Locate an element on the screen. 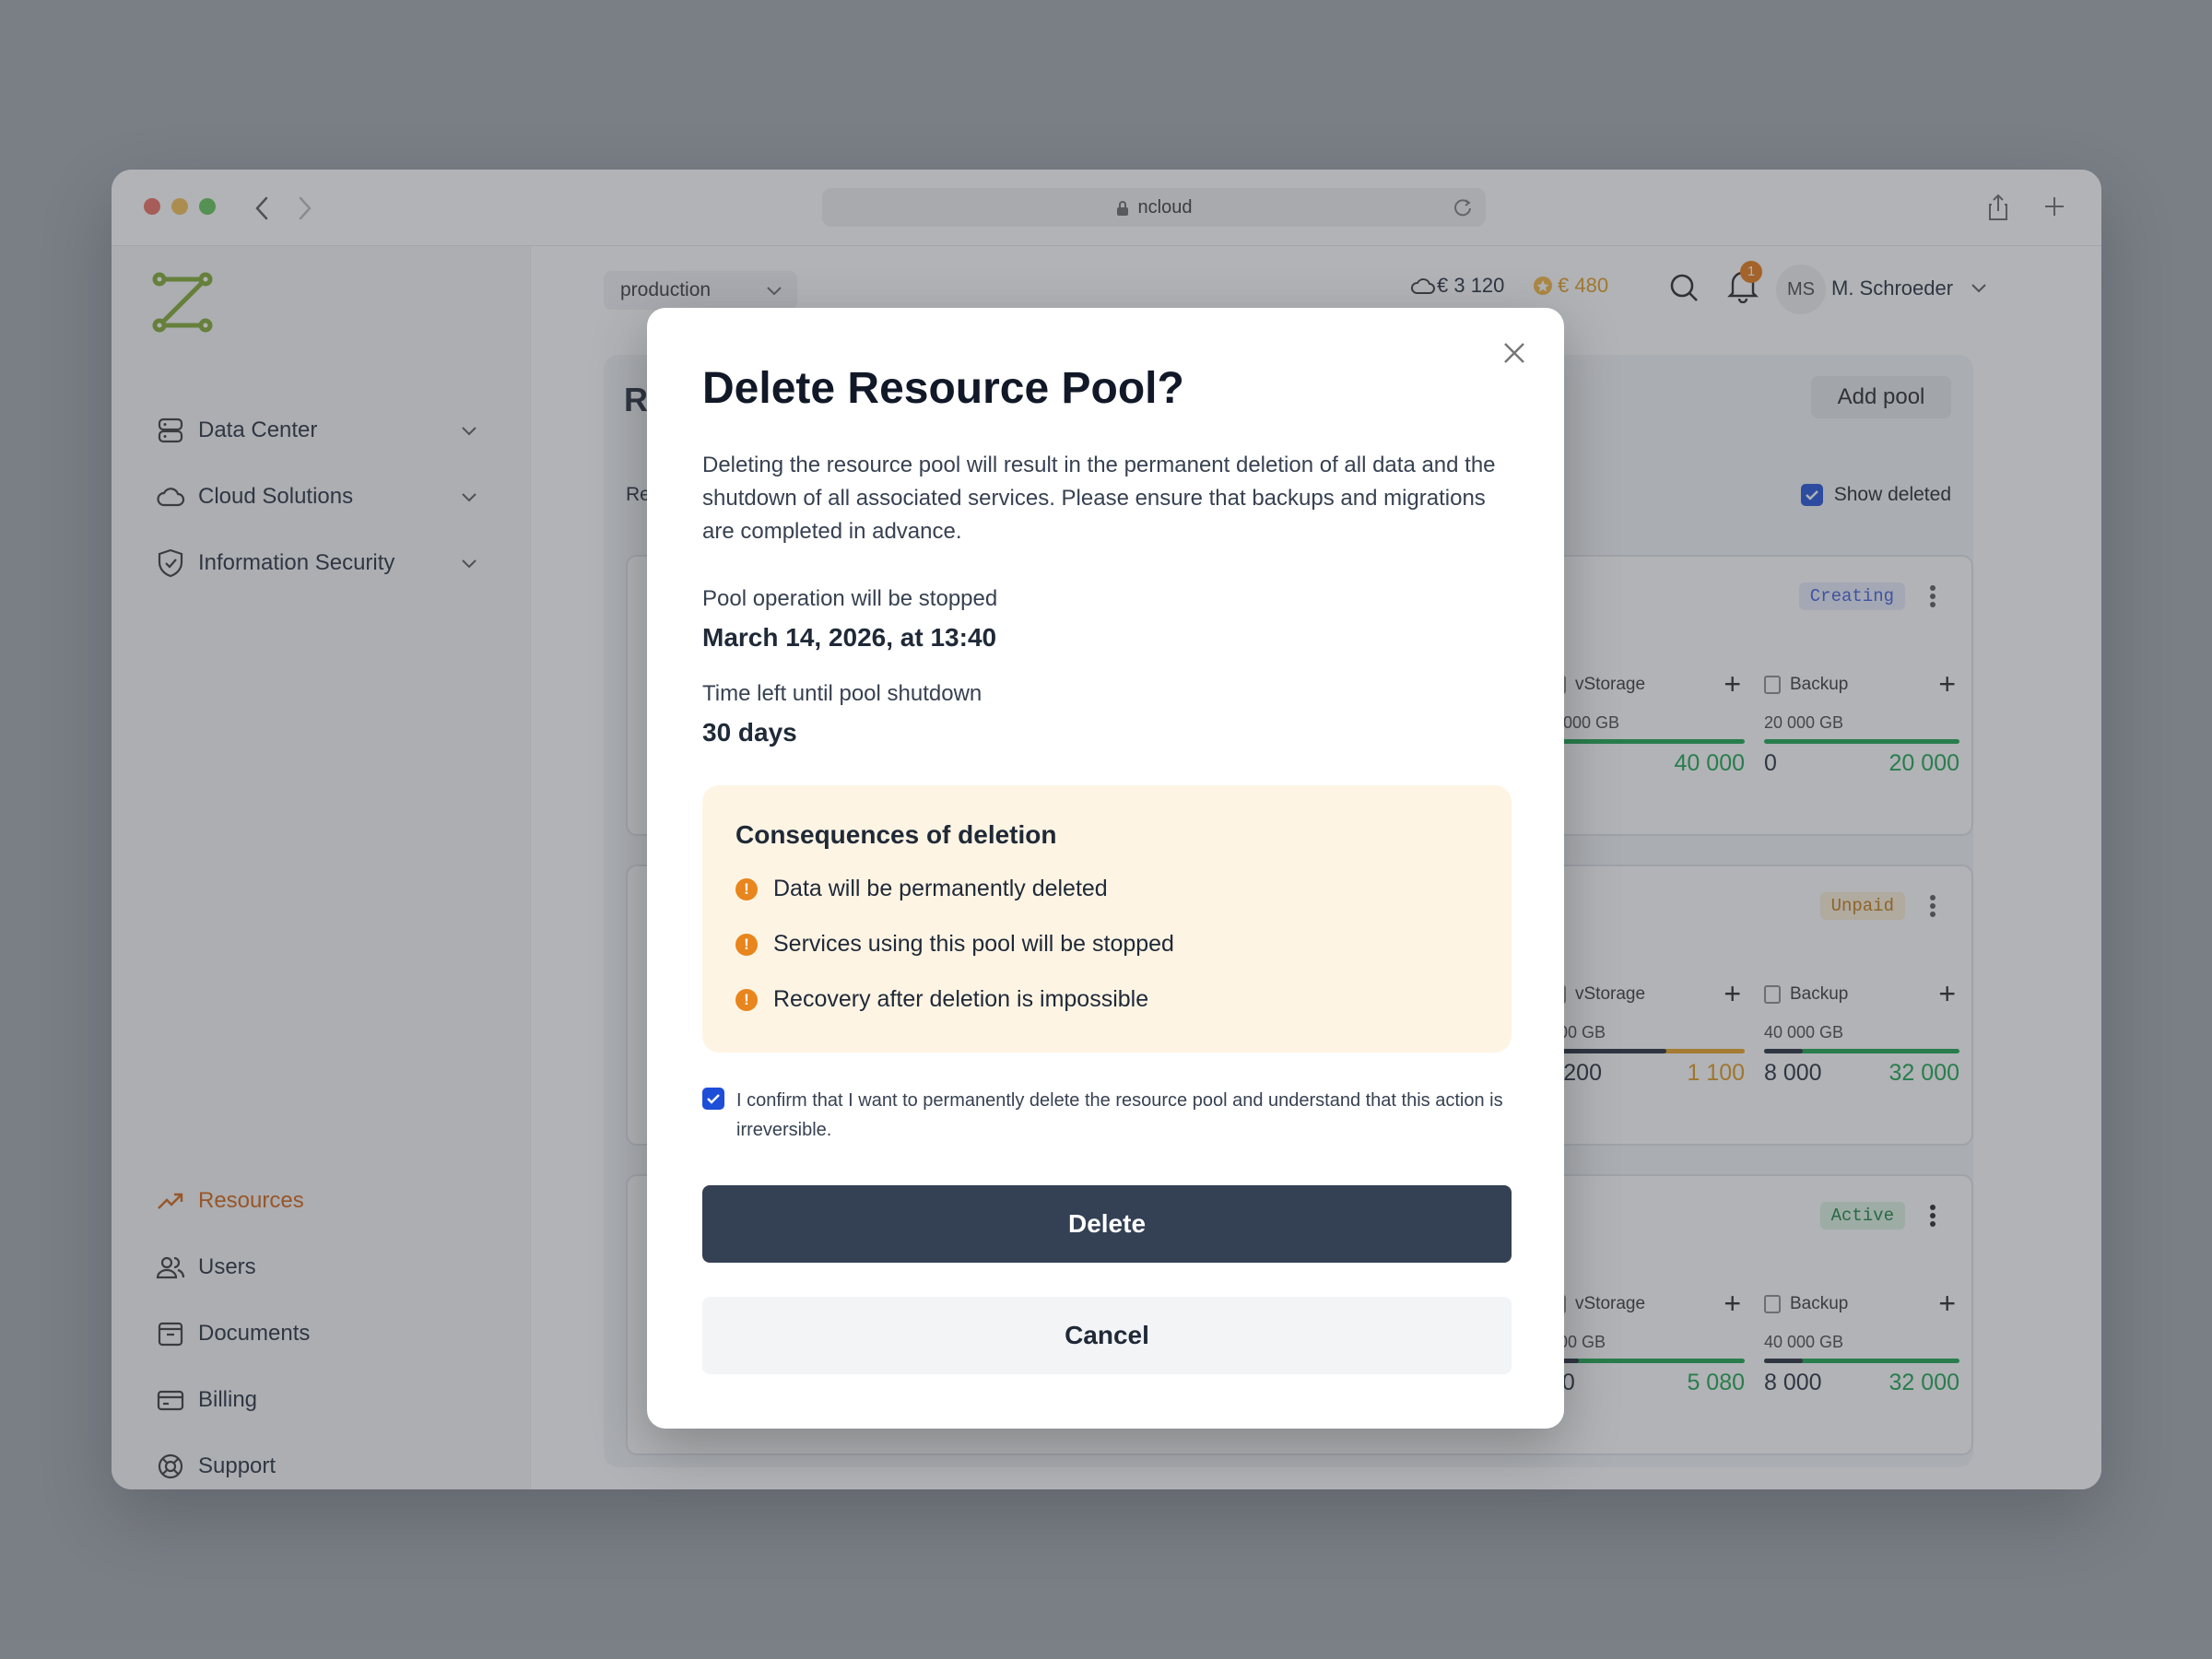 The image size is (2212, 1659). consequence-text: Recovery after deletion is impossible is located at coordinates (961, 999).